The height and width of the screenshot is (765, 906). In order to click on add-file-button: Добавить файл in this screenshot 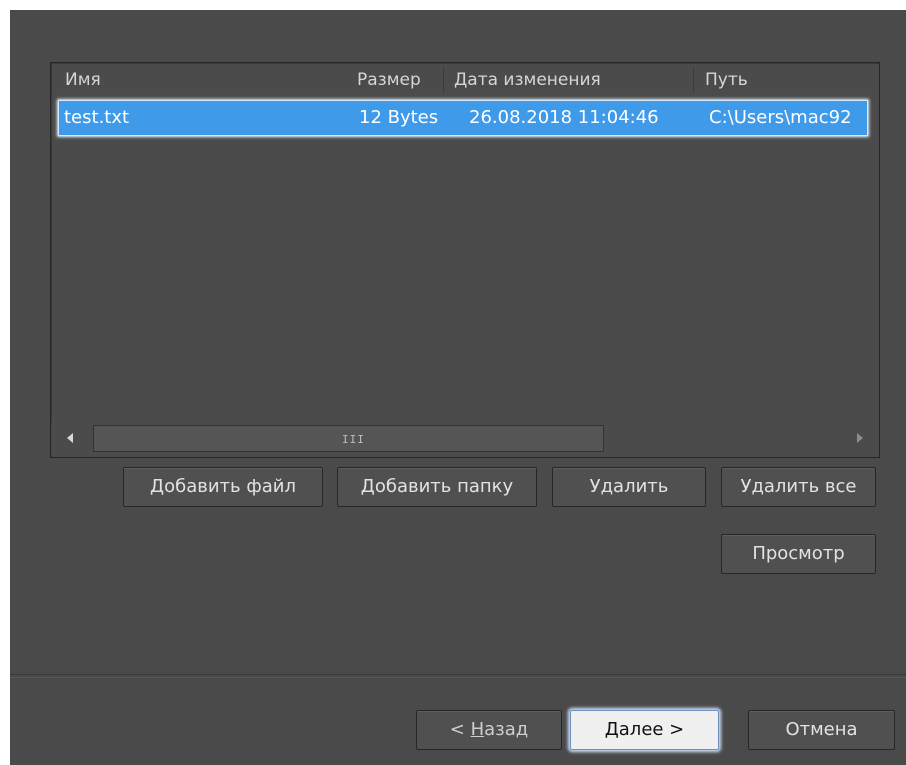, I will do `click(223, 487)`.